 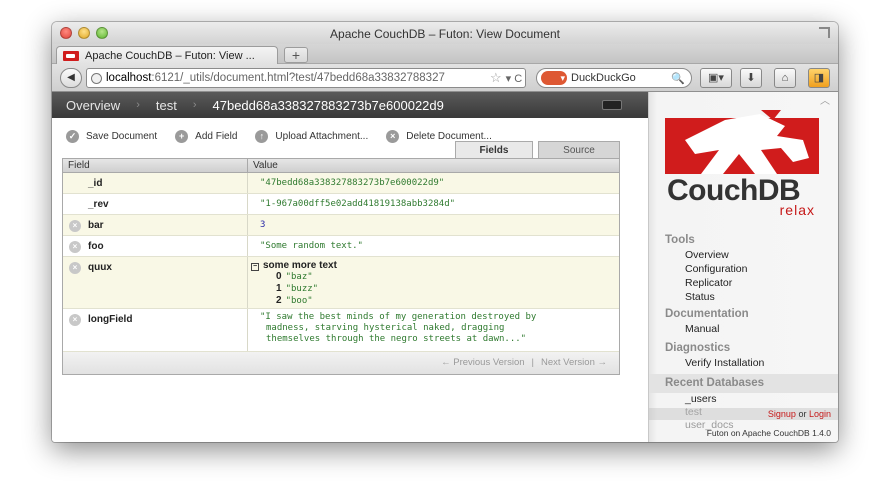 I want to click on field-value: "Some random text.", so click(x=433, y=246).